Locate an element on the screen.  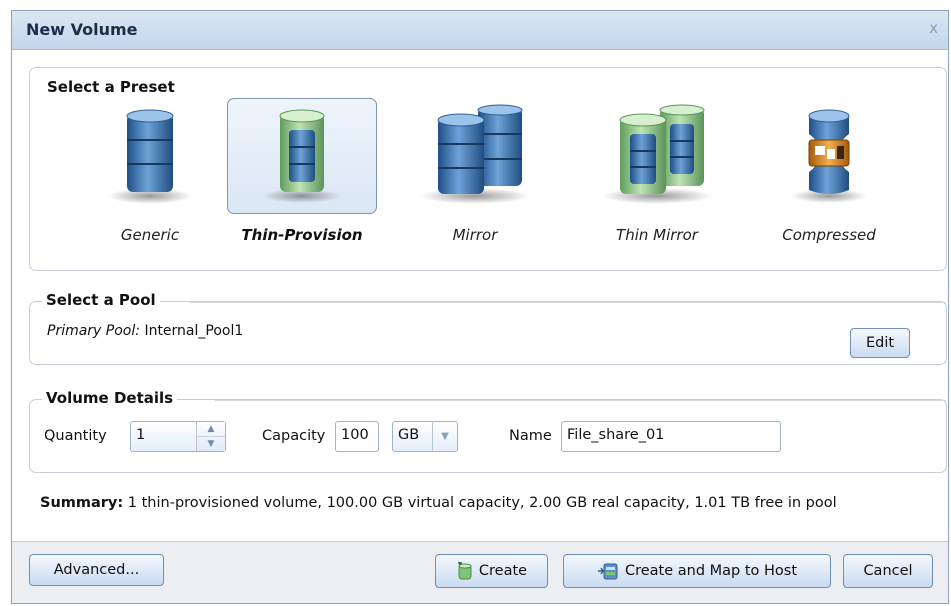
quantity-stepper: 1 ▲ ▼ is located at coordinates (178, 436).